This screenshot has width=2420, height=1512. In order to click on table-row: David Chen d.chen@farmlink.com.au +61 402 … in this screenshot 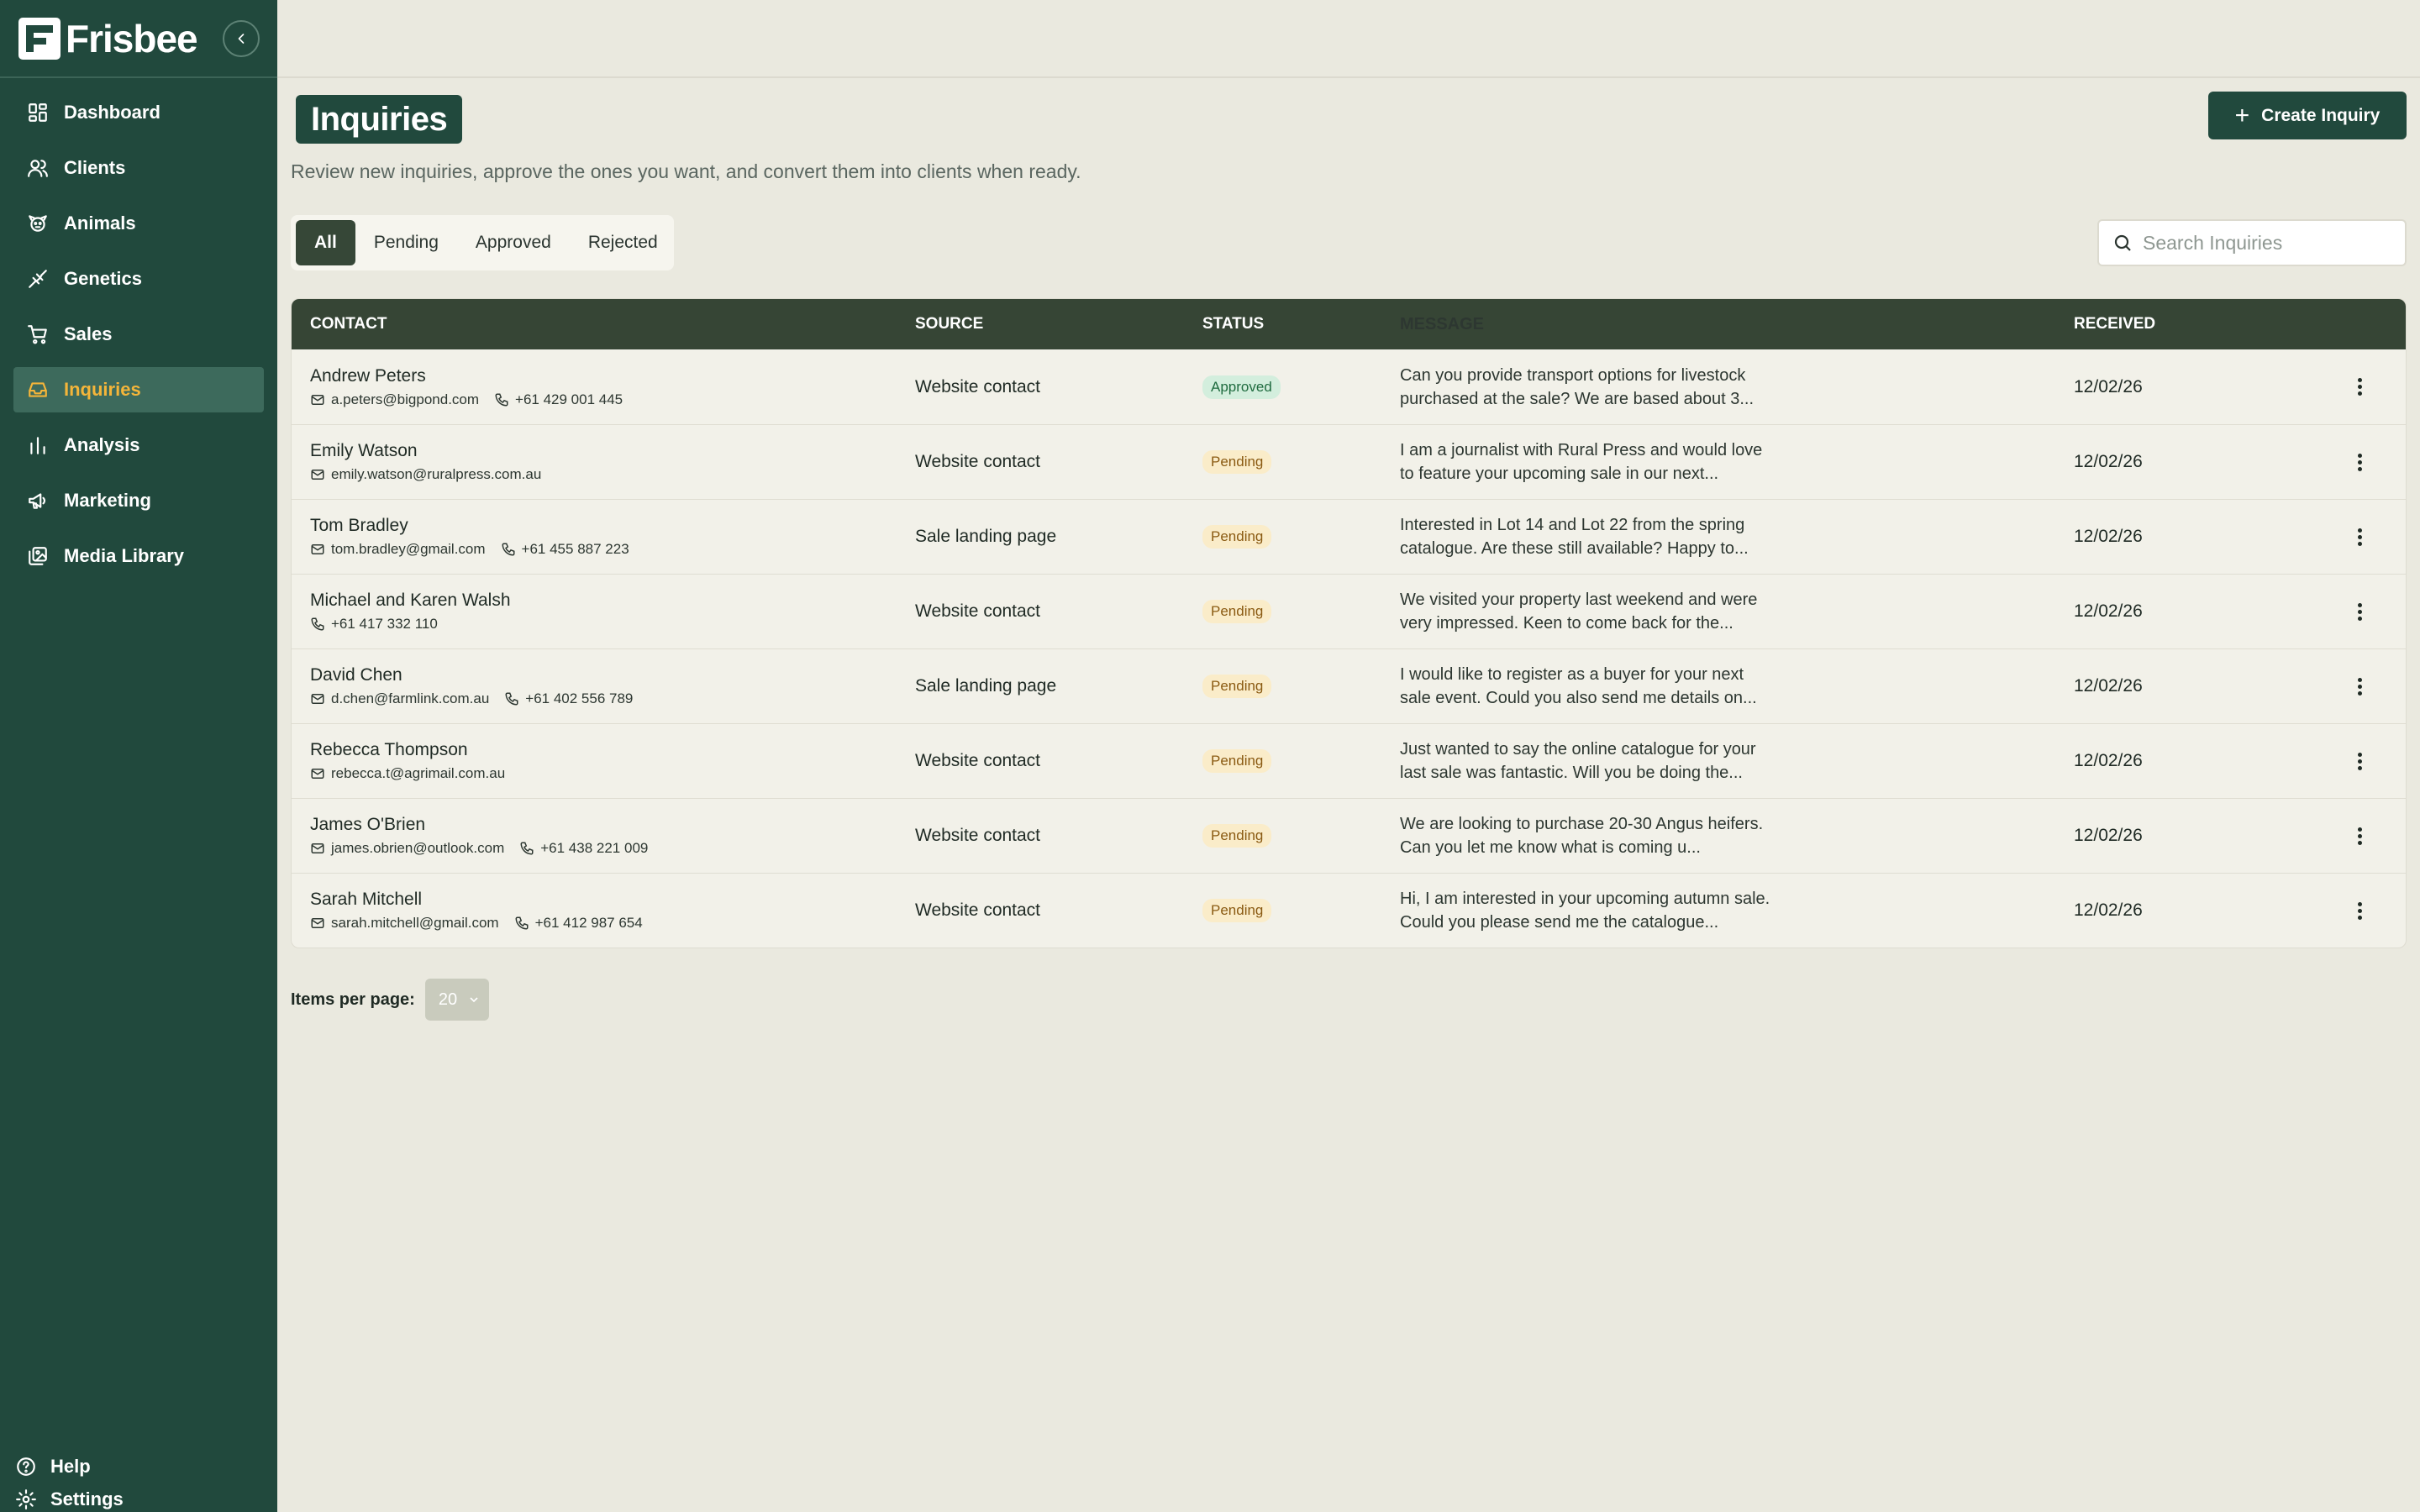, I will do `click(1349, 685)`.